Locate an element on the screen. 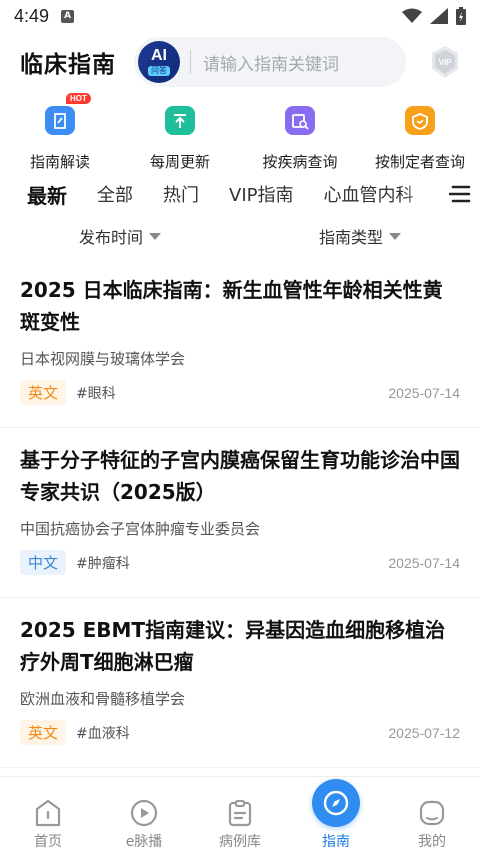 This screenshot has width=480, height=853. department-tag: #血液科 is located at coordinates (103, 733).